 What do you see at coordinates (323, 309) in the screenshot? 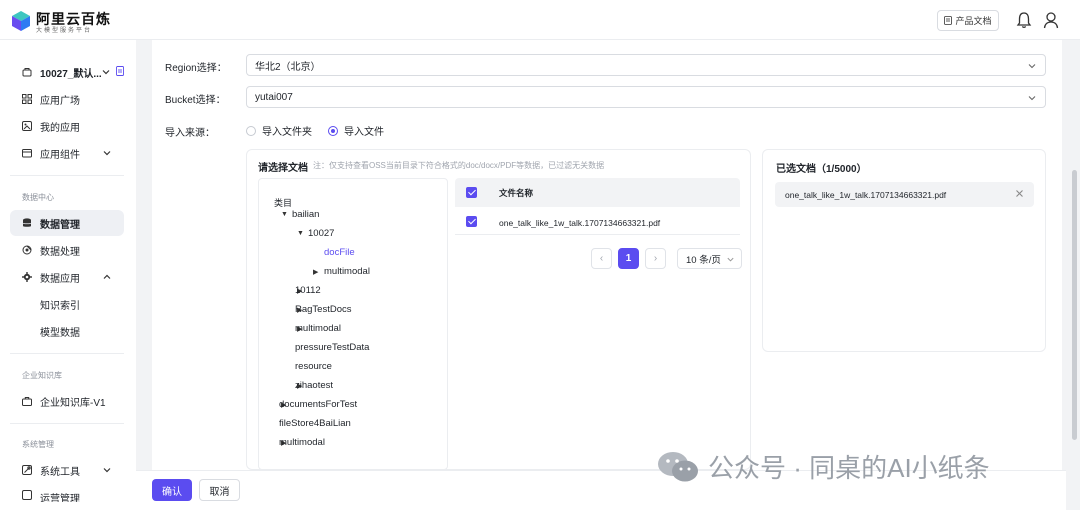
I see `tree-node: RagTestDocs` at bounding box center [323, 309].